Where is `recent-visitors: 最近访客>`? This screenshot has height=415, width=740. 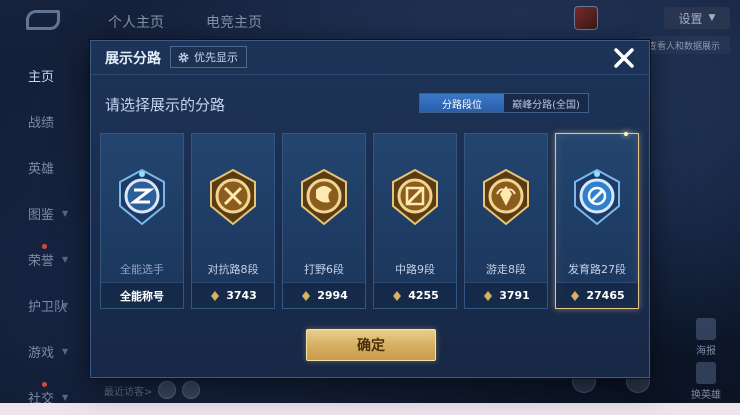
recent-visitors: 最近访客> is located at coordinates (152, 390).